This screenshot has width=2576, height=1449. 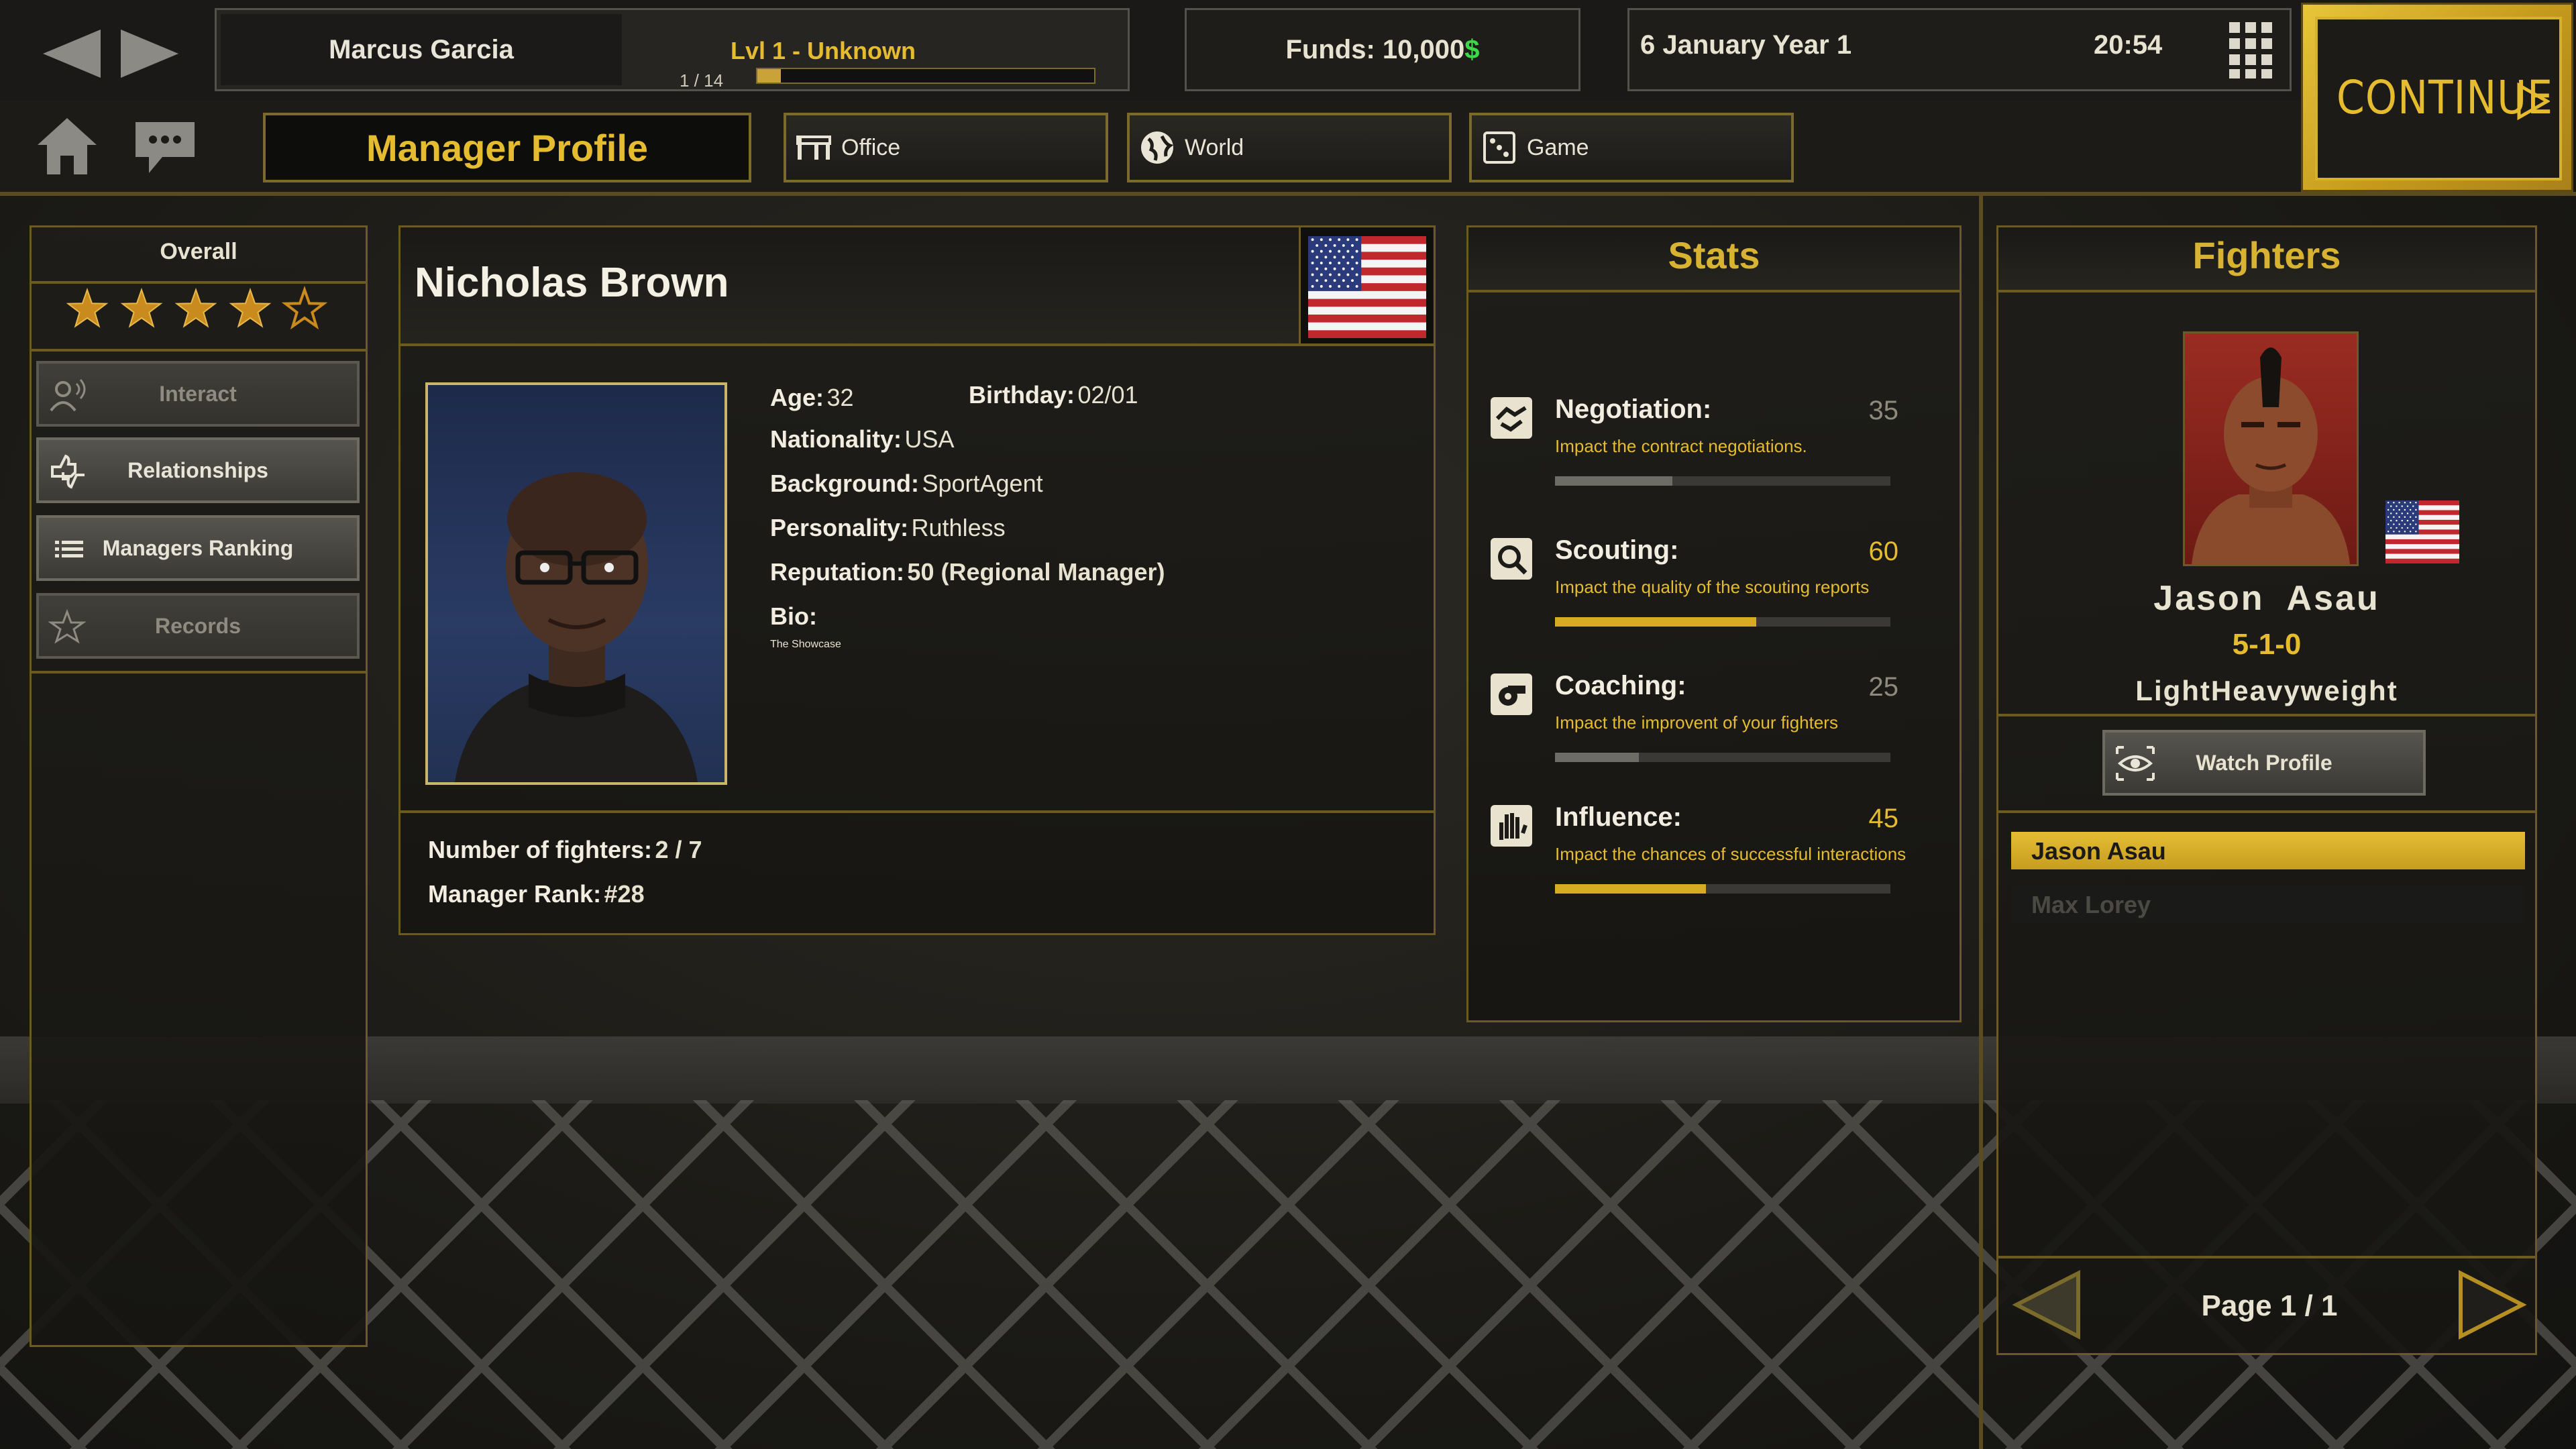 What do you see at coordinates (67, 146) in the screenshot?
I see `home-button` at bounding box center [67, 146].